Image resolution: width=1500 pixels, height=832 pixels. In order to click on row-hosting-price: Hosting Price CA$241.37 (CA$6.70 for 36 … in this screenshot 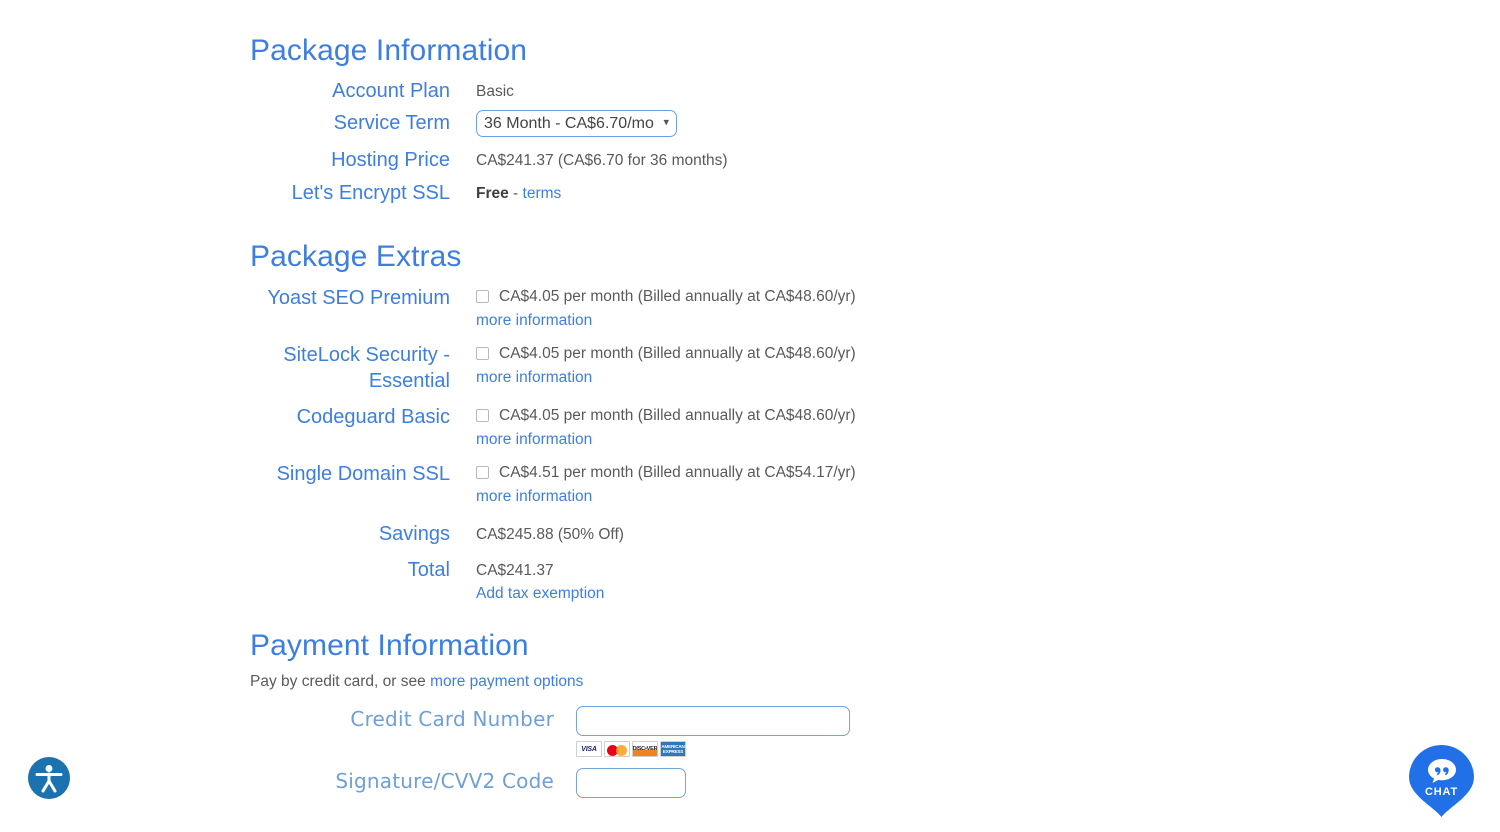, I will do `click(620, 160)`.